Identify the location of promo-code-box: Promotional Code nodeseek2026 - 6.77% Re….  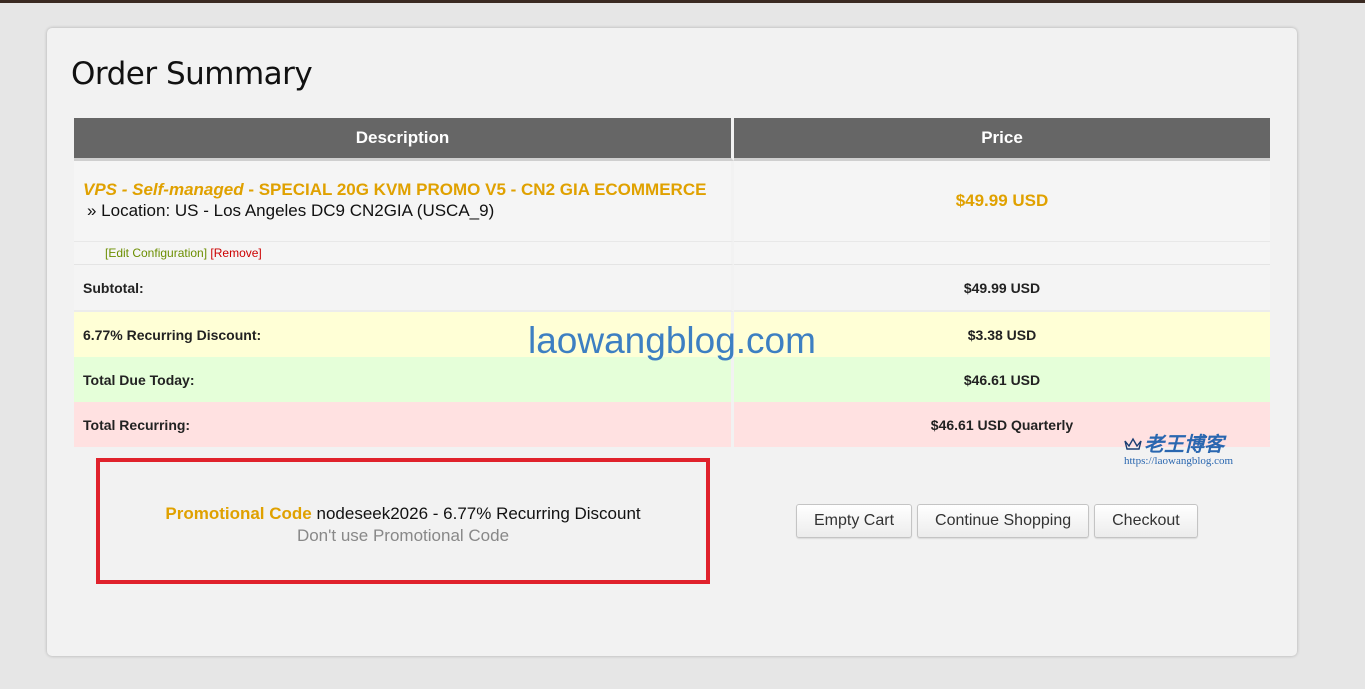
(403, 521).